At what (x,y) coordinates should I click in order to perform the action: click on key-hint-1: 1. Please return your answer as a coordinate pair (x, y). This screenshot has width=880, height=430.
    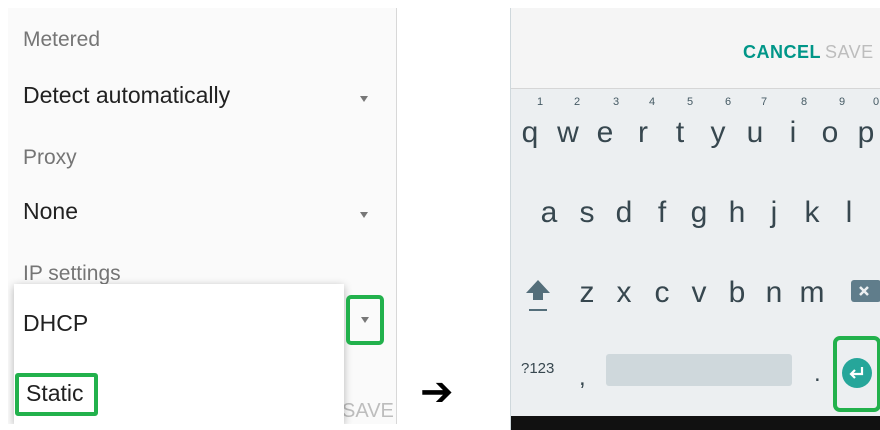
    Looking at the image, I should click on (540, 102).